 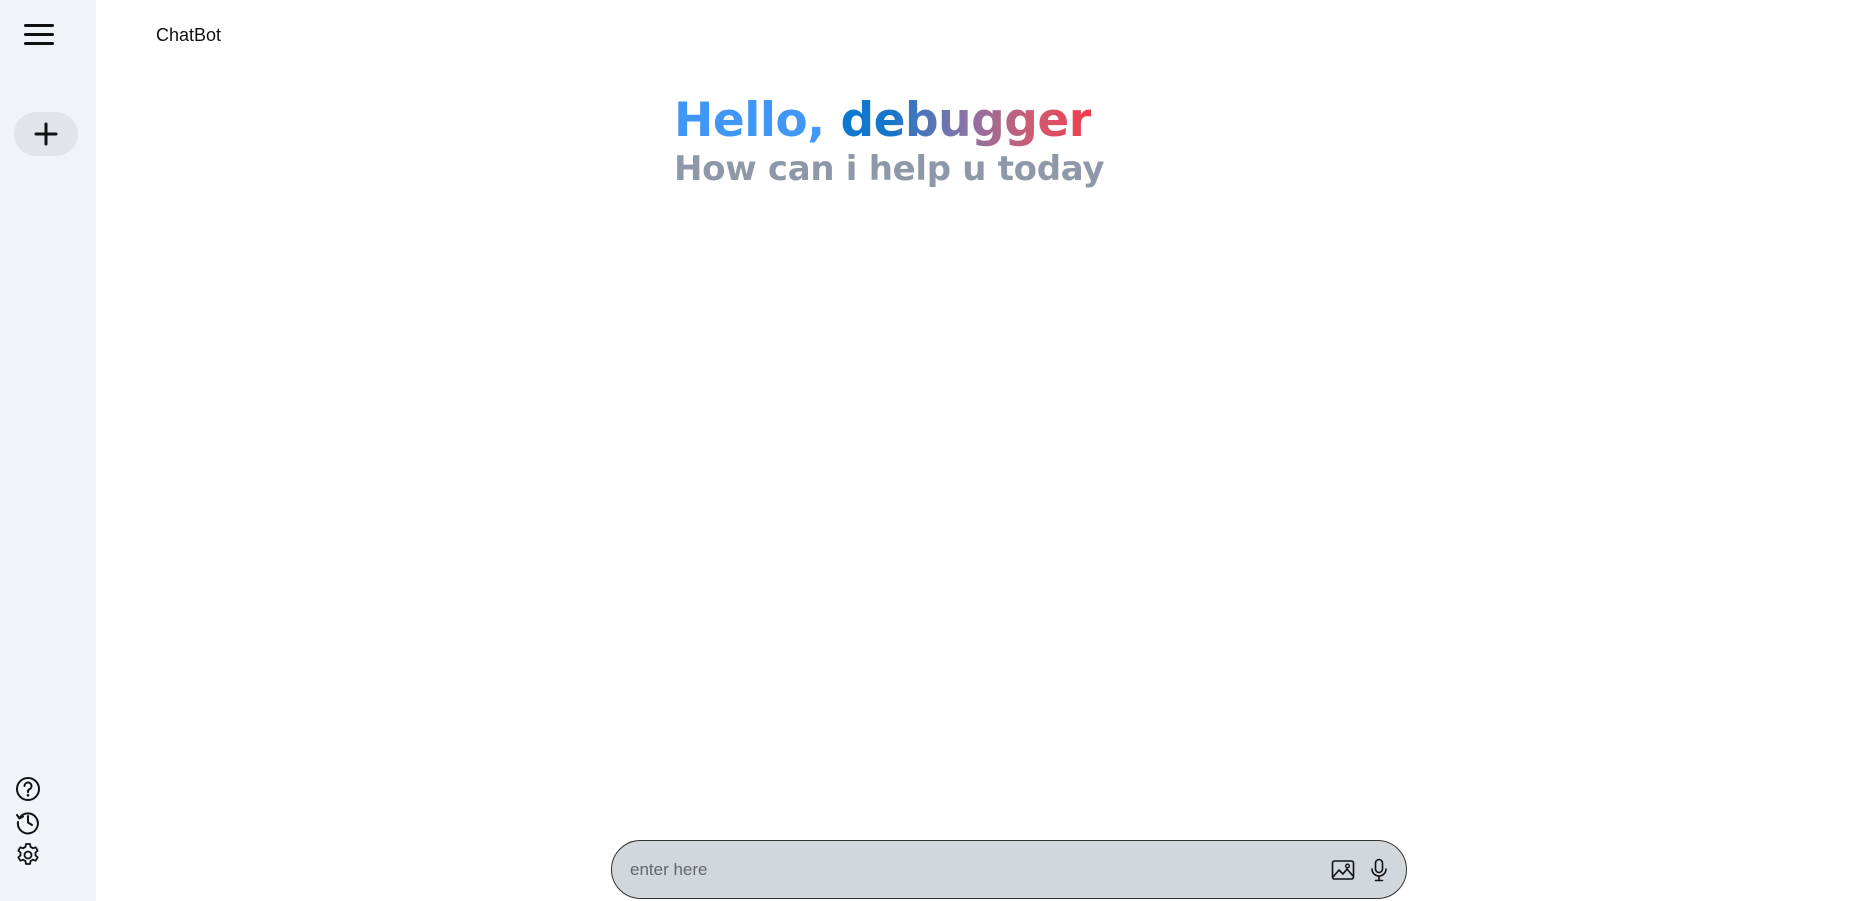 I want to click on image-icon, so click(x=1343, y=869).